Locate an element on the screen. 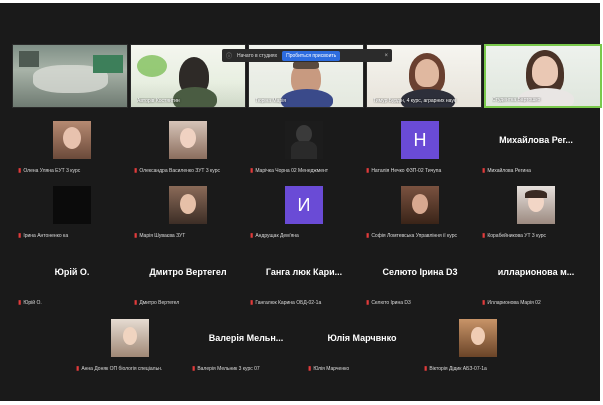  participant-tile: ▮ Корабейникова УТ 3 курс is located at coordinates (536, 216).